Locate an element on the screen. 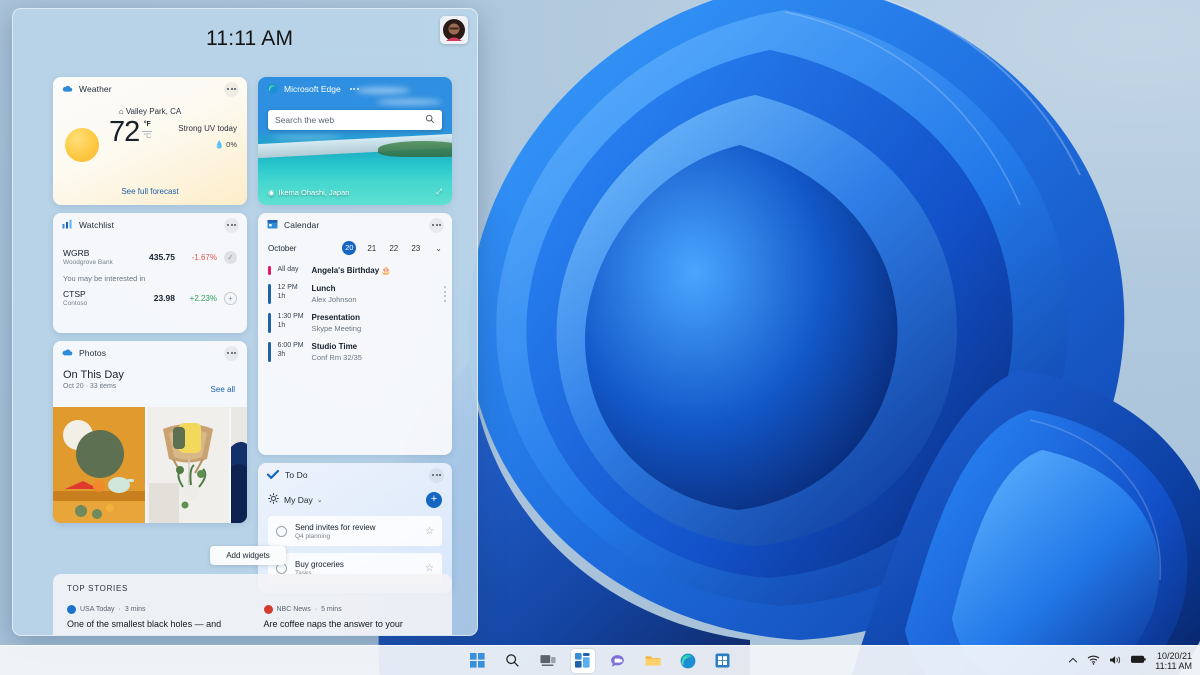 The image size is (1200, 675). cloud-icon is located at coordinates (67, 89).